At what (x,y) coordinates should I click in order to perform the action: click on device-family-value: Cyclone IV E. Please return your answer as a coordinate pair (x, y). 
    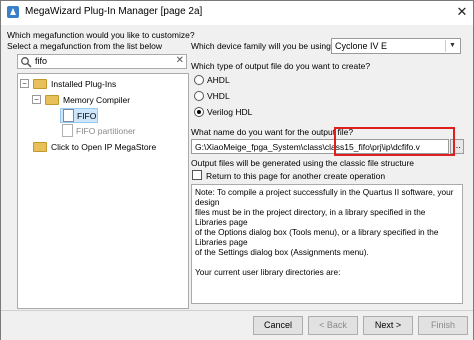
    Looking at the image, I should click on (361, 46).